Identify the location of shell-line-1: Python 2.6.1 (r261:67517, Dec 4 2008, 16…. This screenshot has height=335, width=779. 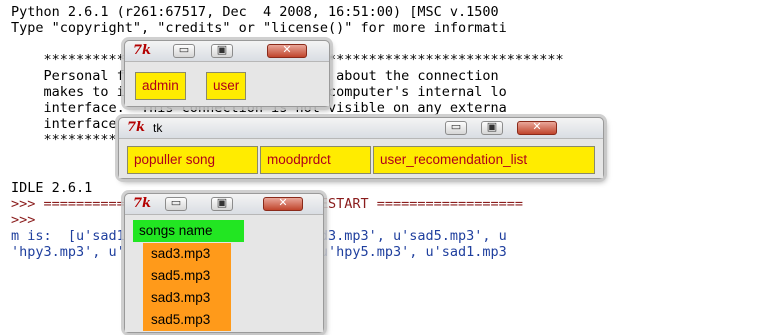
(255, 12).